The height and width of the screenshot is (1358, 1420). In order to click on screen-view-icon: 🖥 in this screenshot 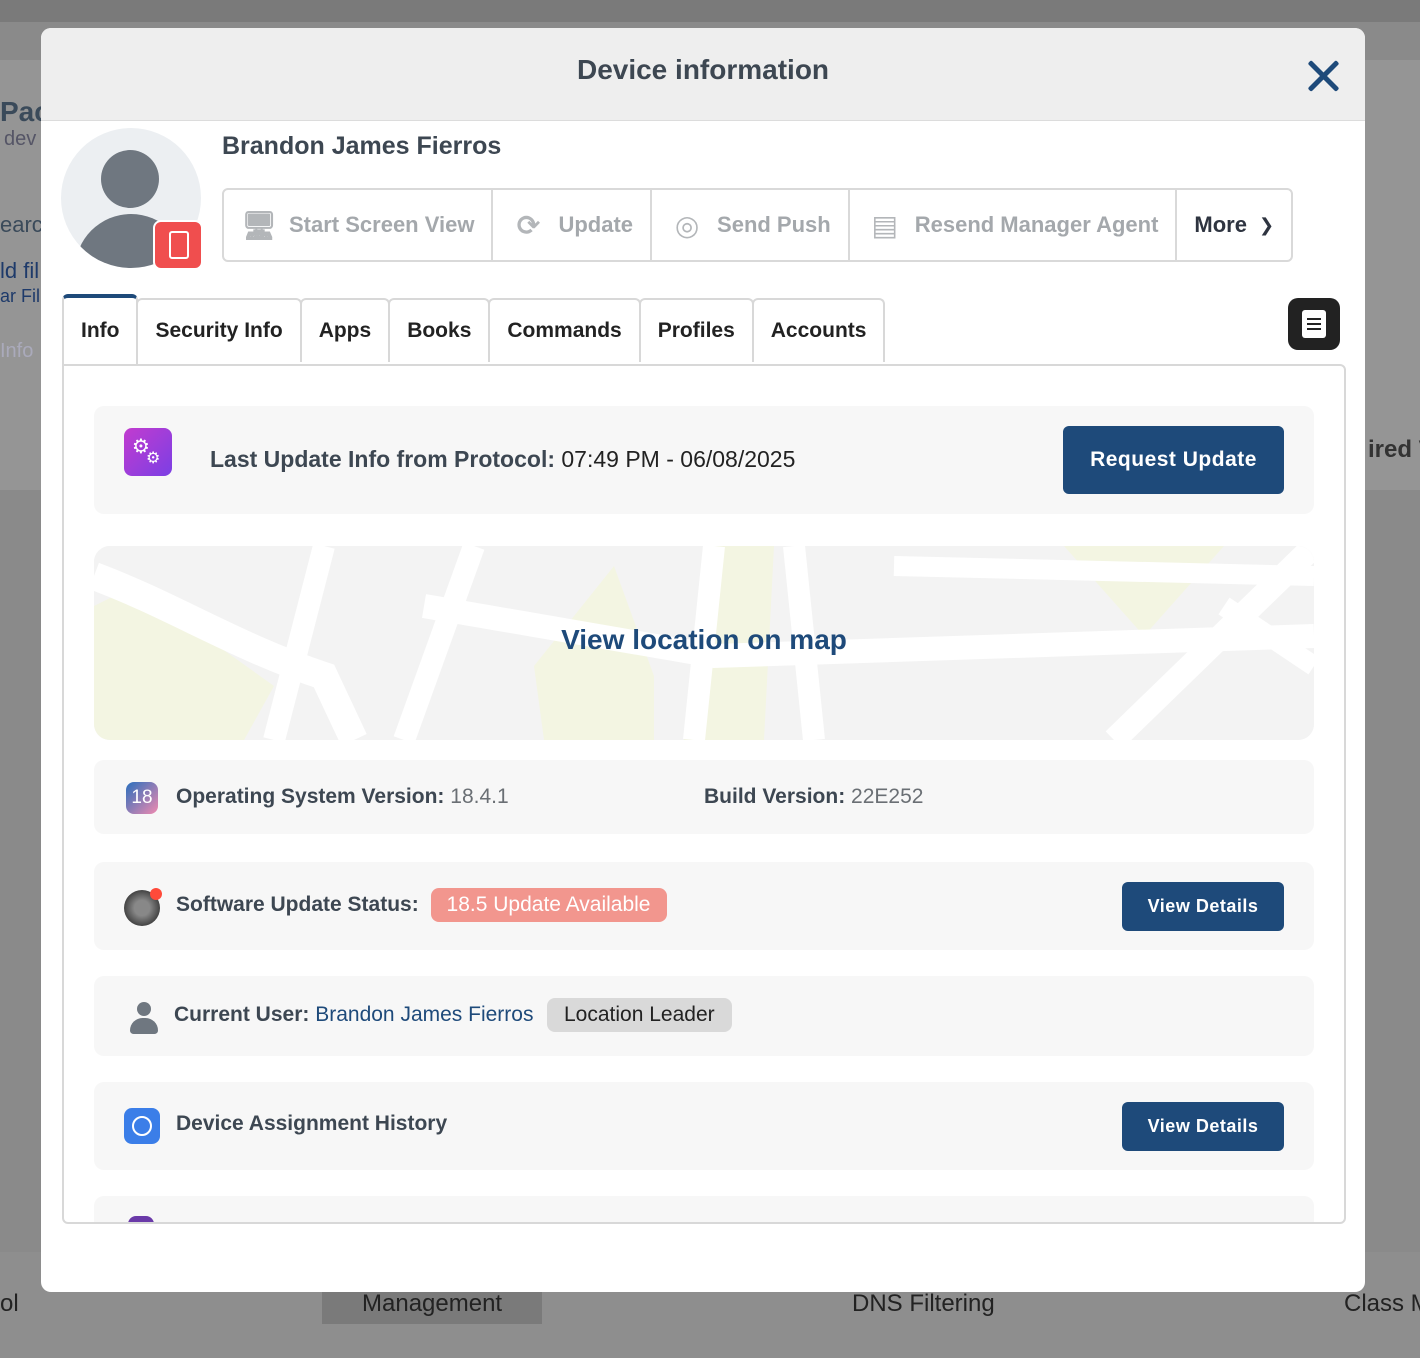, I will do `click(259, 225)`.